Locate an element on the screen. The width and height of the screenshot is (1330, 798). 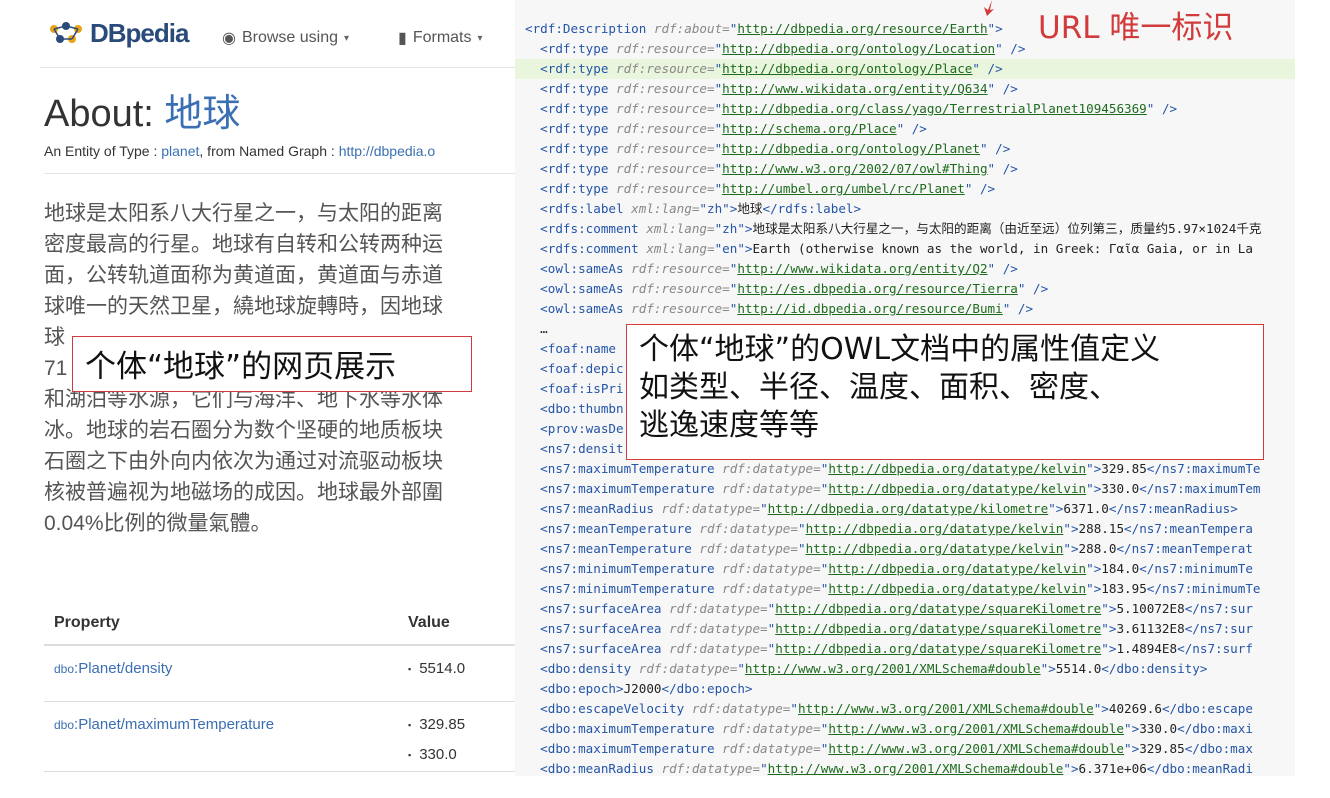
abstract-line: 0.04%比例的微量氣體。 is located at coordinates (158, 523).